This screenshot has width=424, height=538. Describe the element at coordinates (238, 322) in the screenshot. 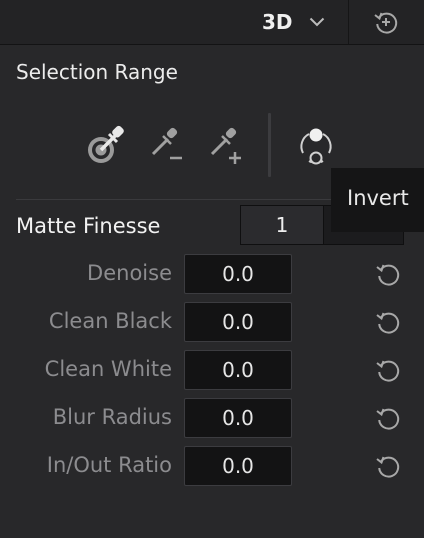

I see `clean-black-input: 0.0` at that location.